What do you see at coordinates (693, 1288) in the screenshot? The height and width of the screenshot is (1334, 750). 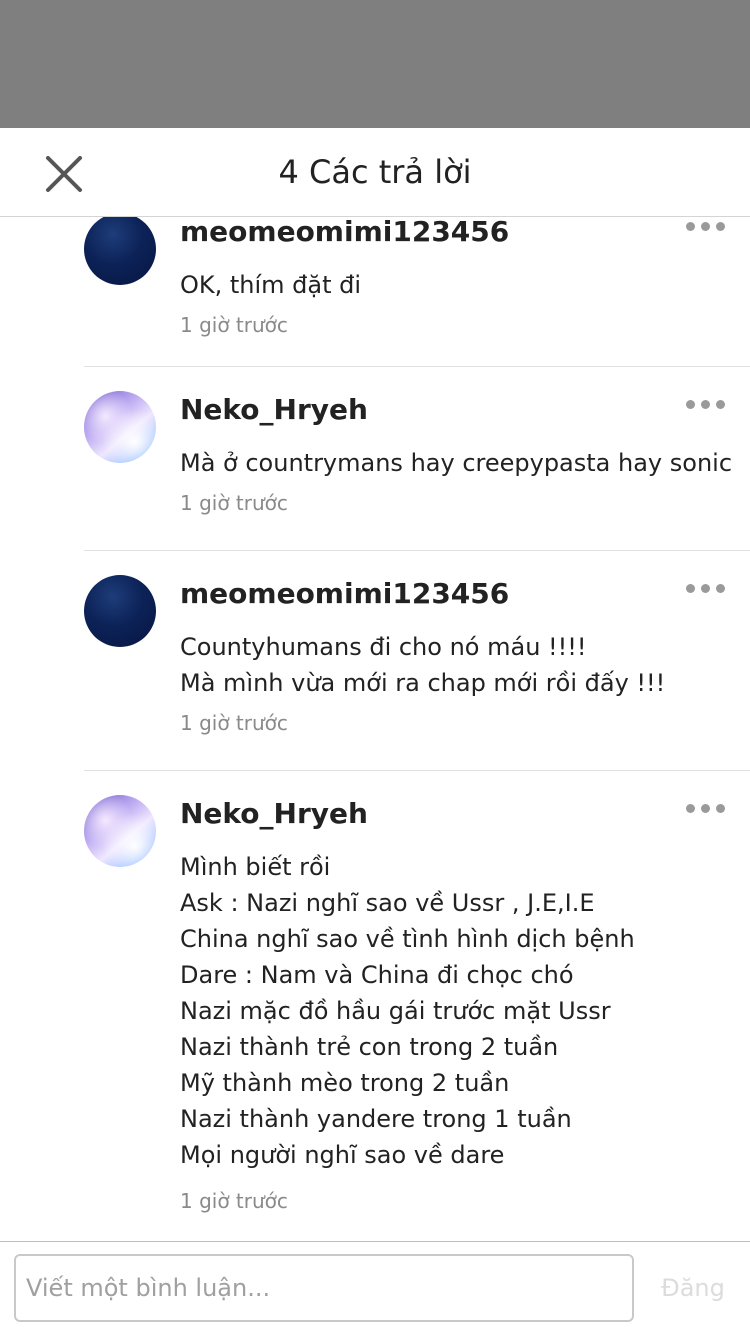 I see `post-button: Đăng` at bounding box center [693, 1288].